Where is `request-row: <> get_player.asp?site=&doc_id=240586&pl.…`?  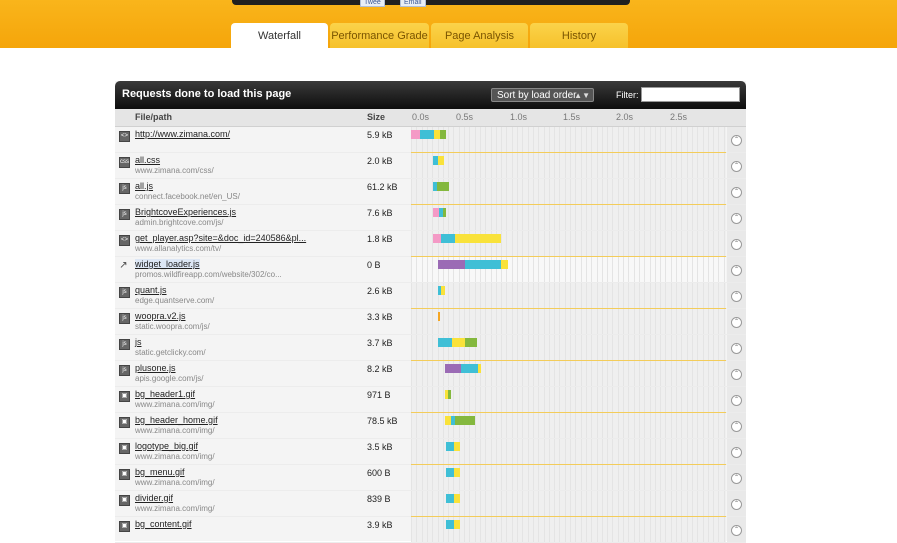 request-row: <> get_player.asp?site=&doc_id=240586&pl.… is located at coordinates (430, 244).